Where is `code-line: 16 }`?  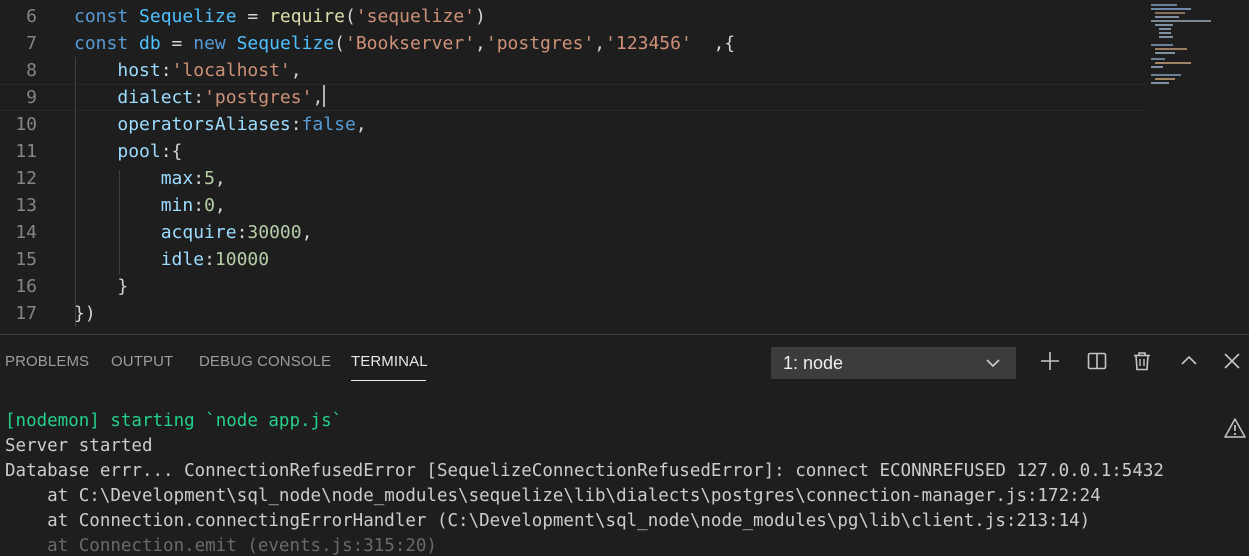
code-line: 16 } is located at coordinates (572, 286).